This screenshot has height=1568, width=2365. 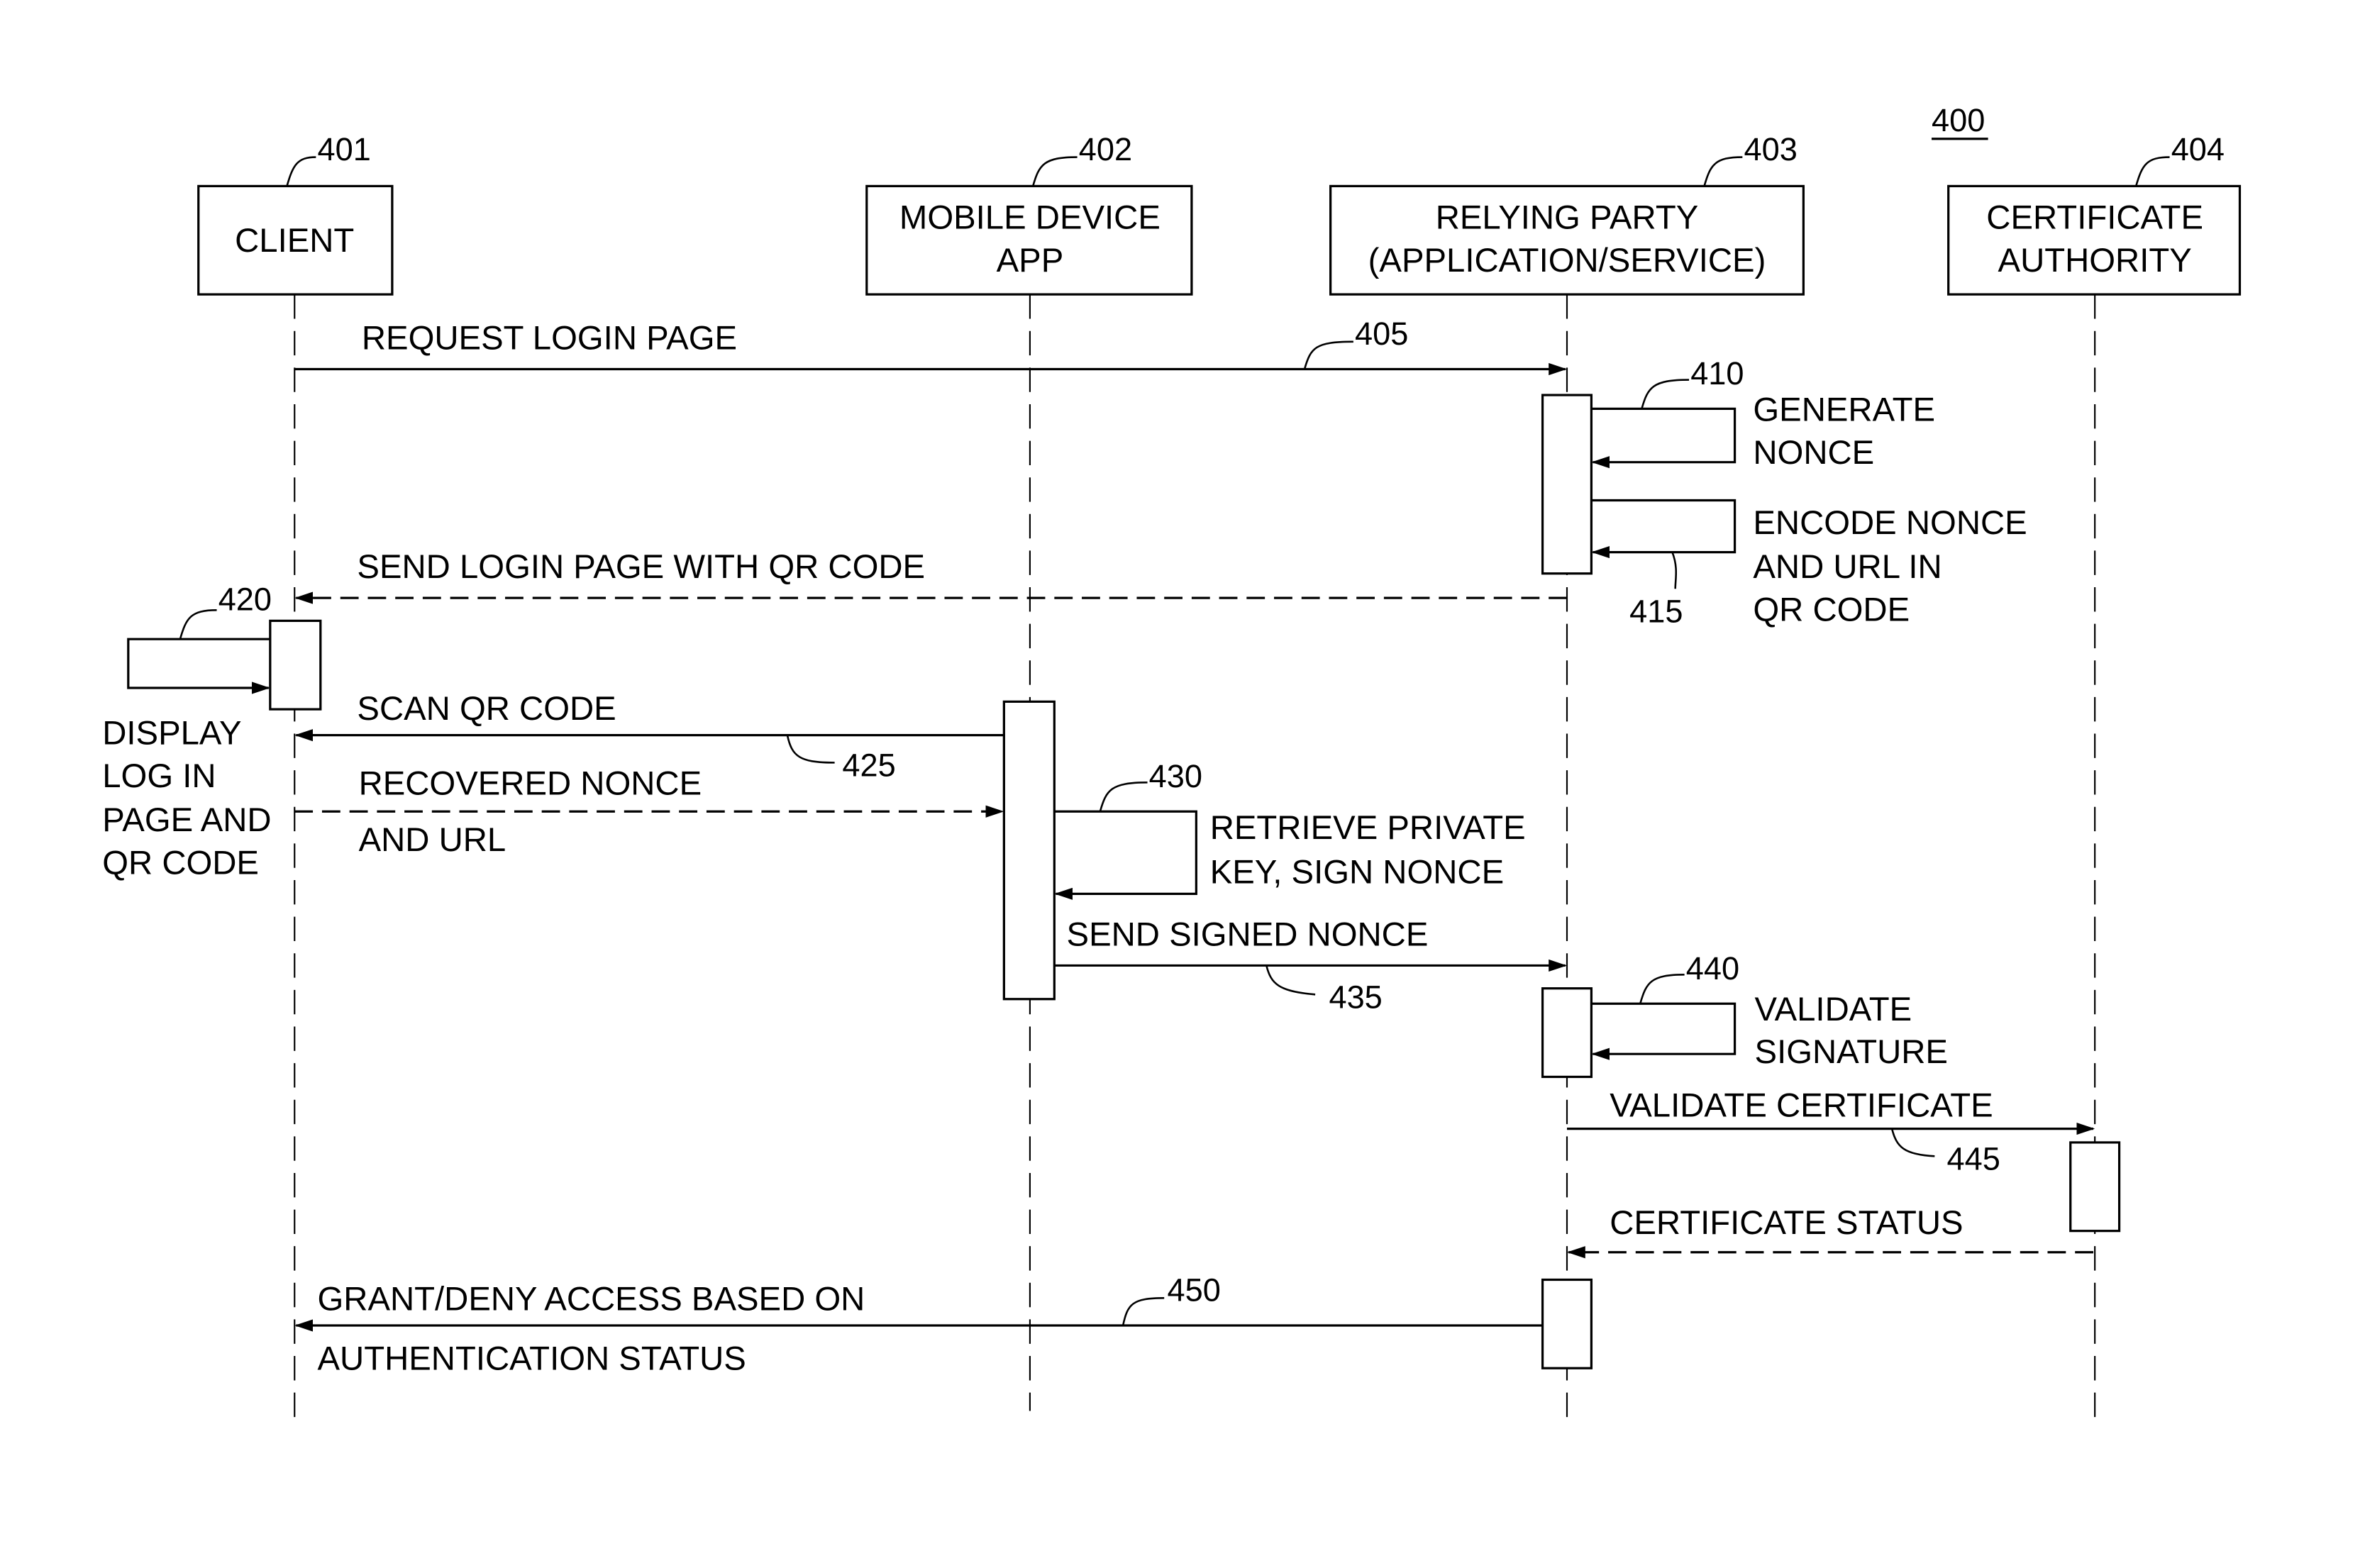 I want to click on svg-text: (APPLICATION/SERVICE), so click(x=1567, y=260).